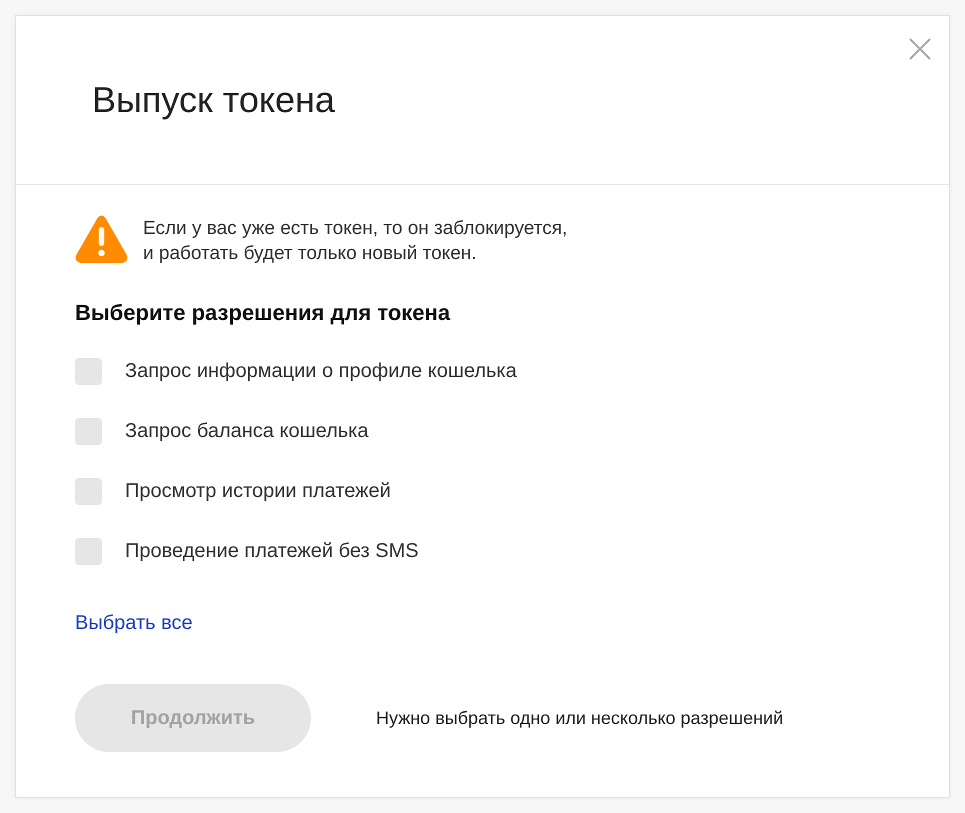 Image resolution: width=965 pixels, height=813 pixels. Describe the element at coordinates (258, 491) in the screenshot. I see `permission-label: Просмотр истории платежей` at that location.